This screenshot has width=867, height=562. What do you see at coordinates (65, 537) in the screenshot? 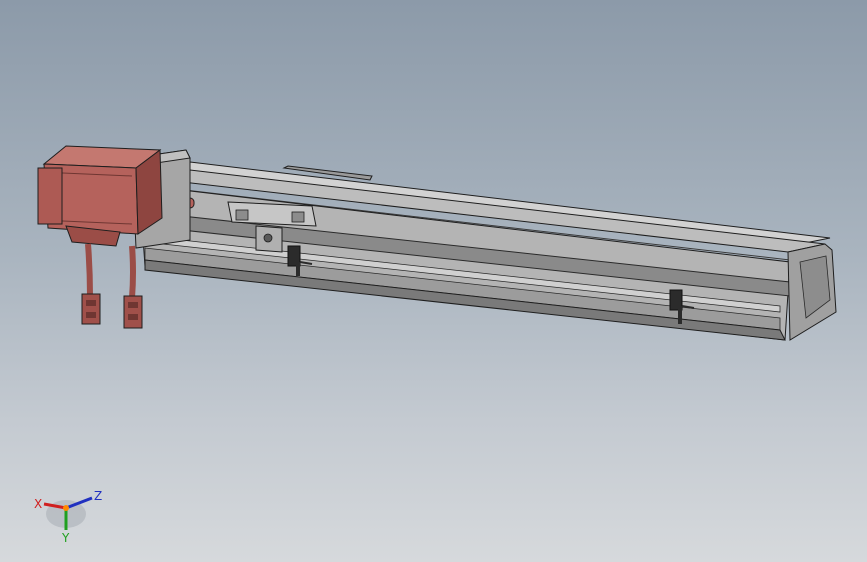
I see `y-axis-label: Y` at bounding box center [65, 537].